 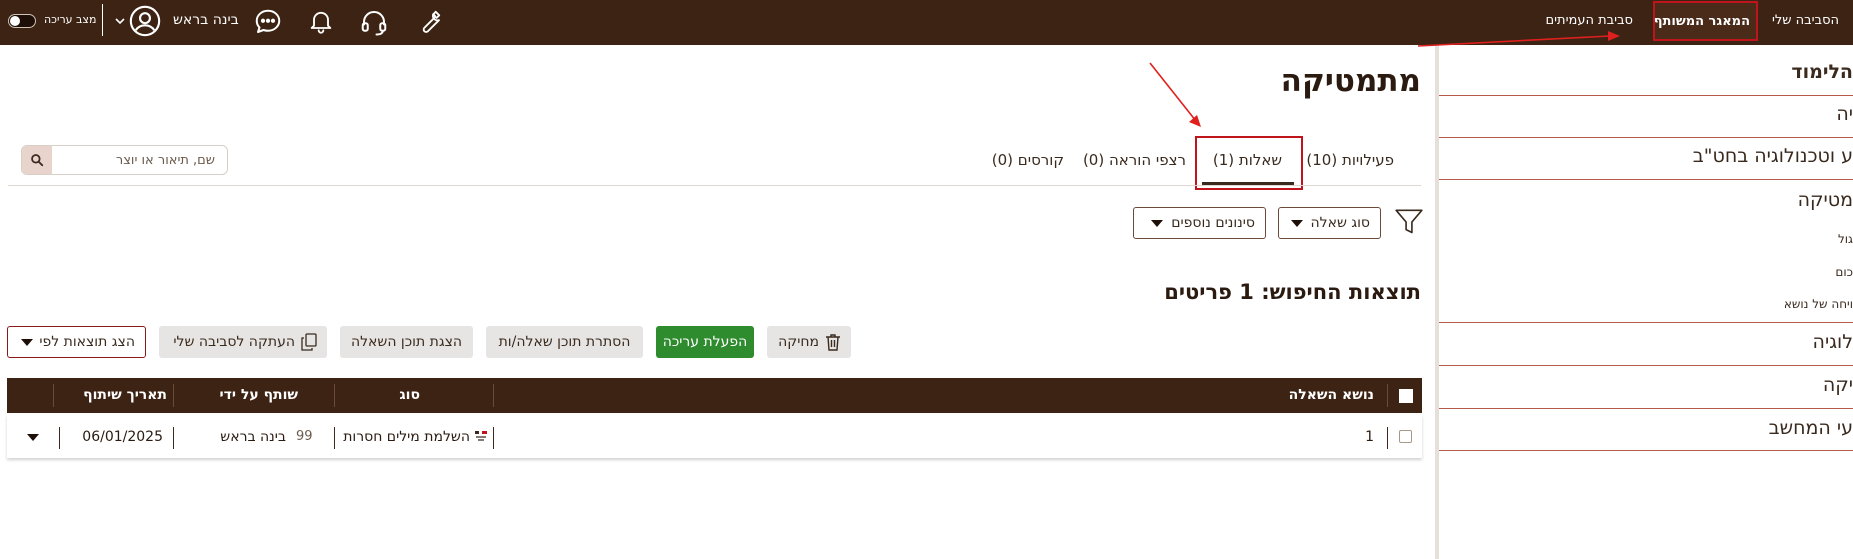 What do you see at coordinates (206, 20) in the screenshot?
I see `user-name: בינה בראש` at bounding box center [206, 20].